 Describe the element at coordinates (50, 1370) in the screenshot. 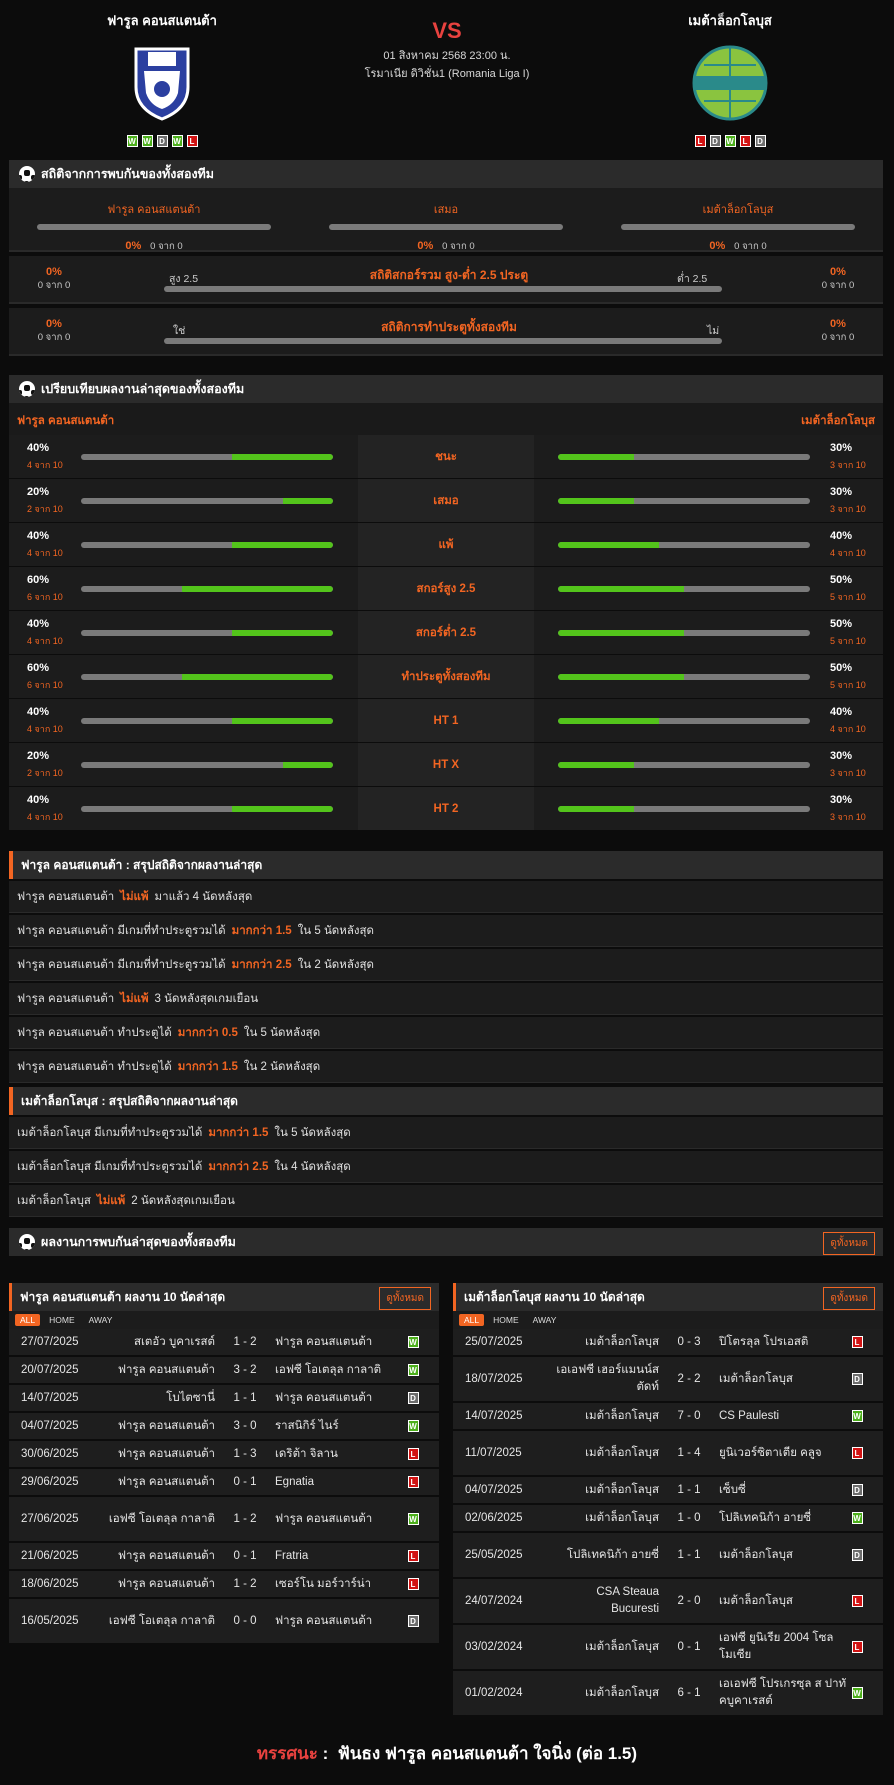

I see `match-date: 20/07/2025` at that location.